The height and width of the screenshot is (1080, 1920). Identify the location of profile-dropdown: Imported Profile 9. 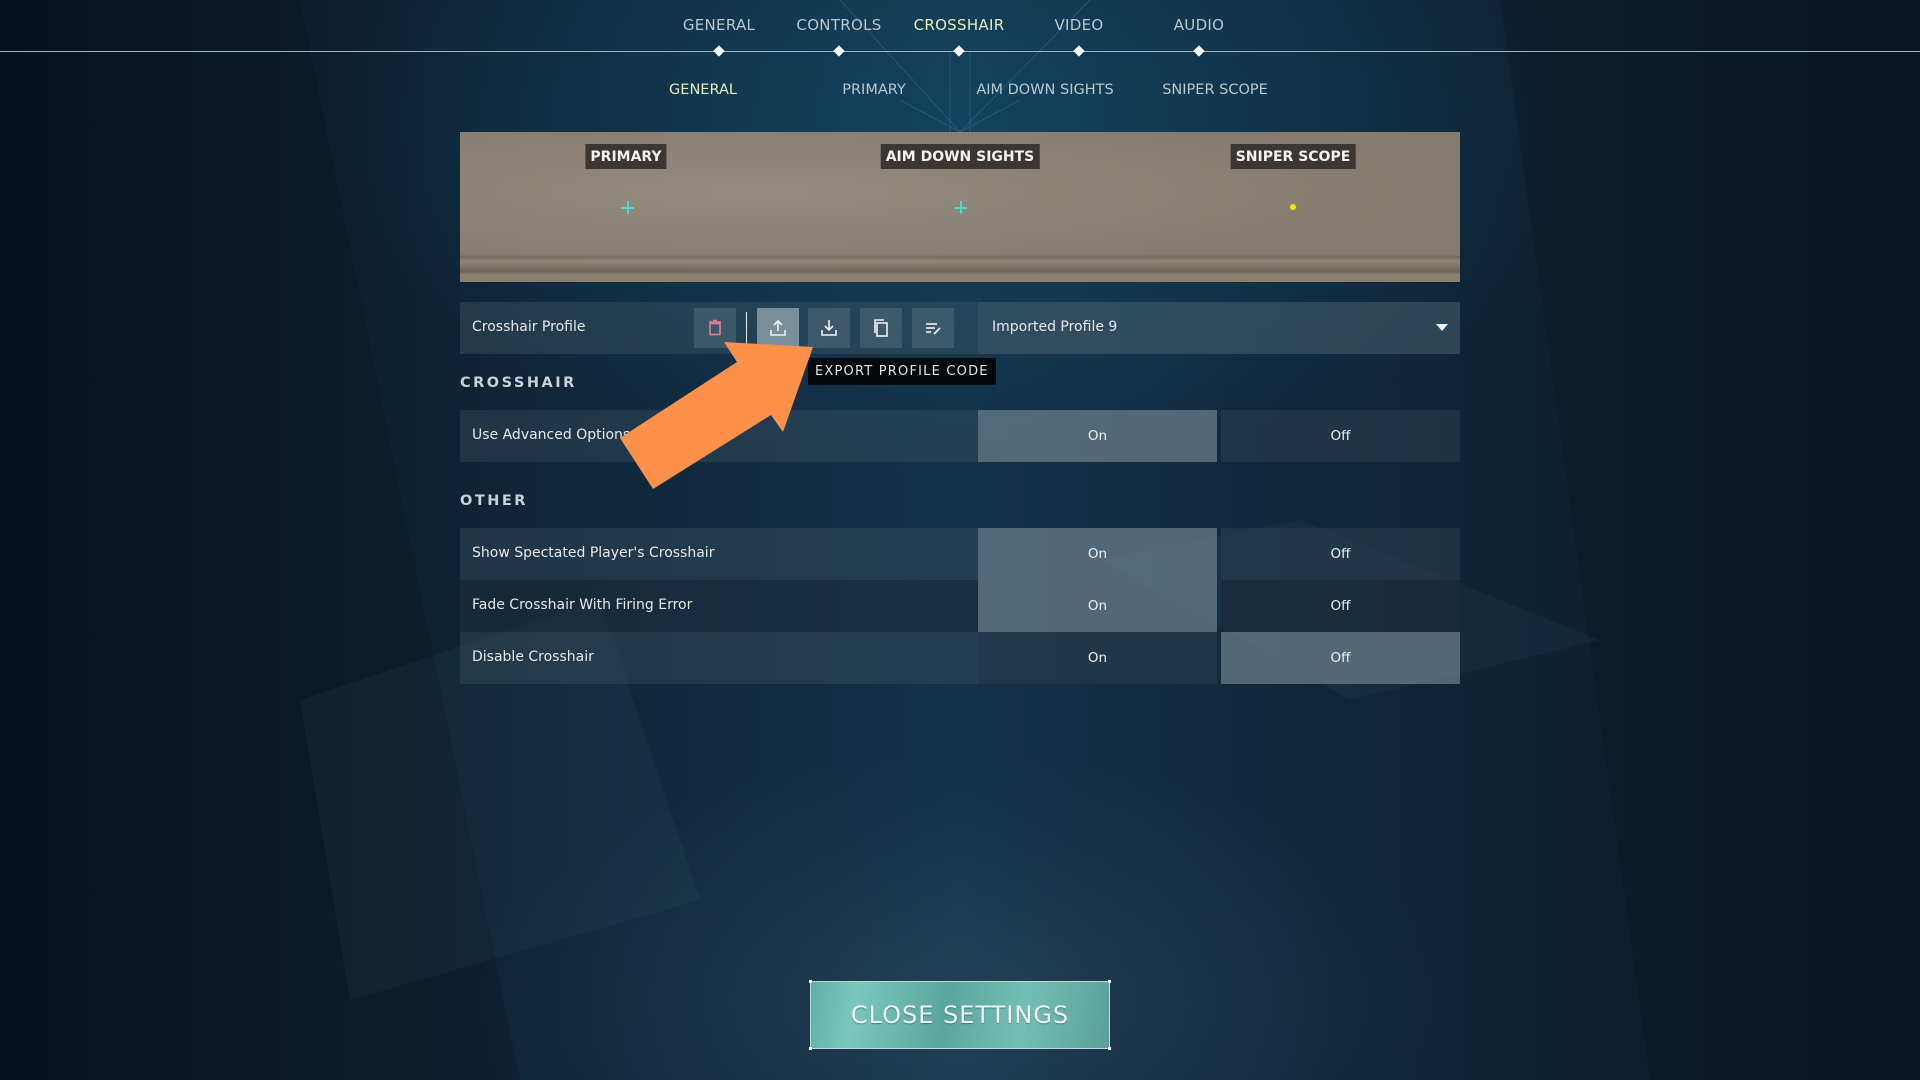
(1219, 328).